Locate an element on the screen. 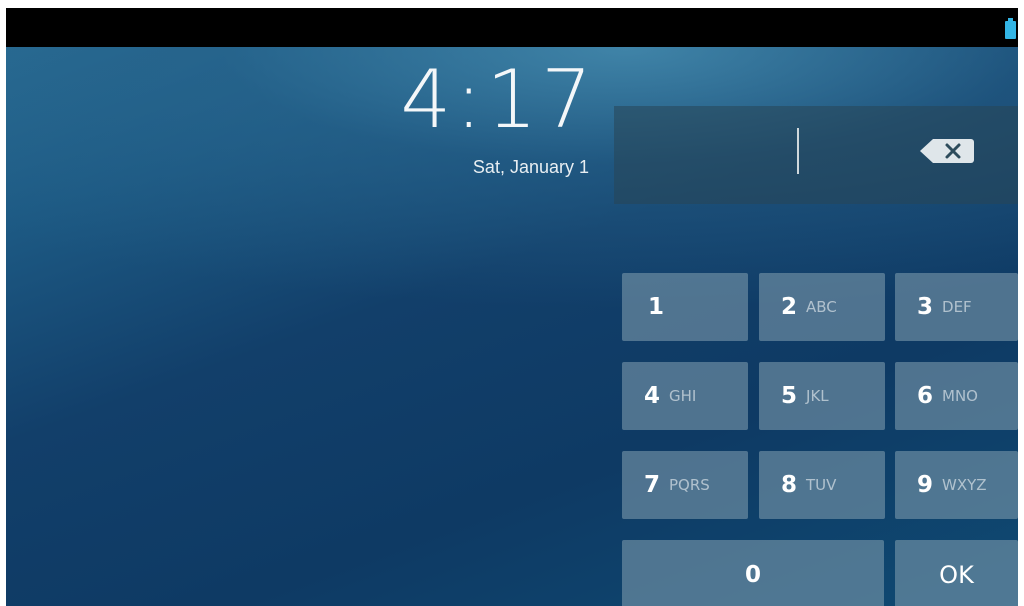 The image size is (1024, 606). status-bar is located at coordinates (512, 27).